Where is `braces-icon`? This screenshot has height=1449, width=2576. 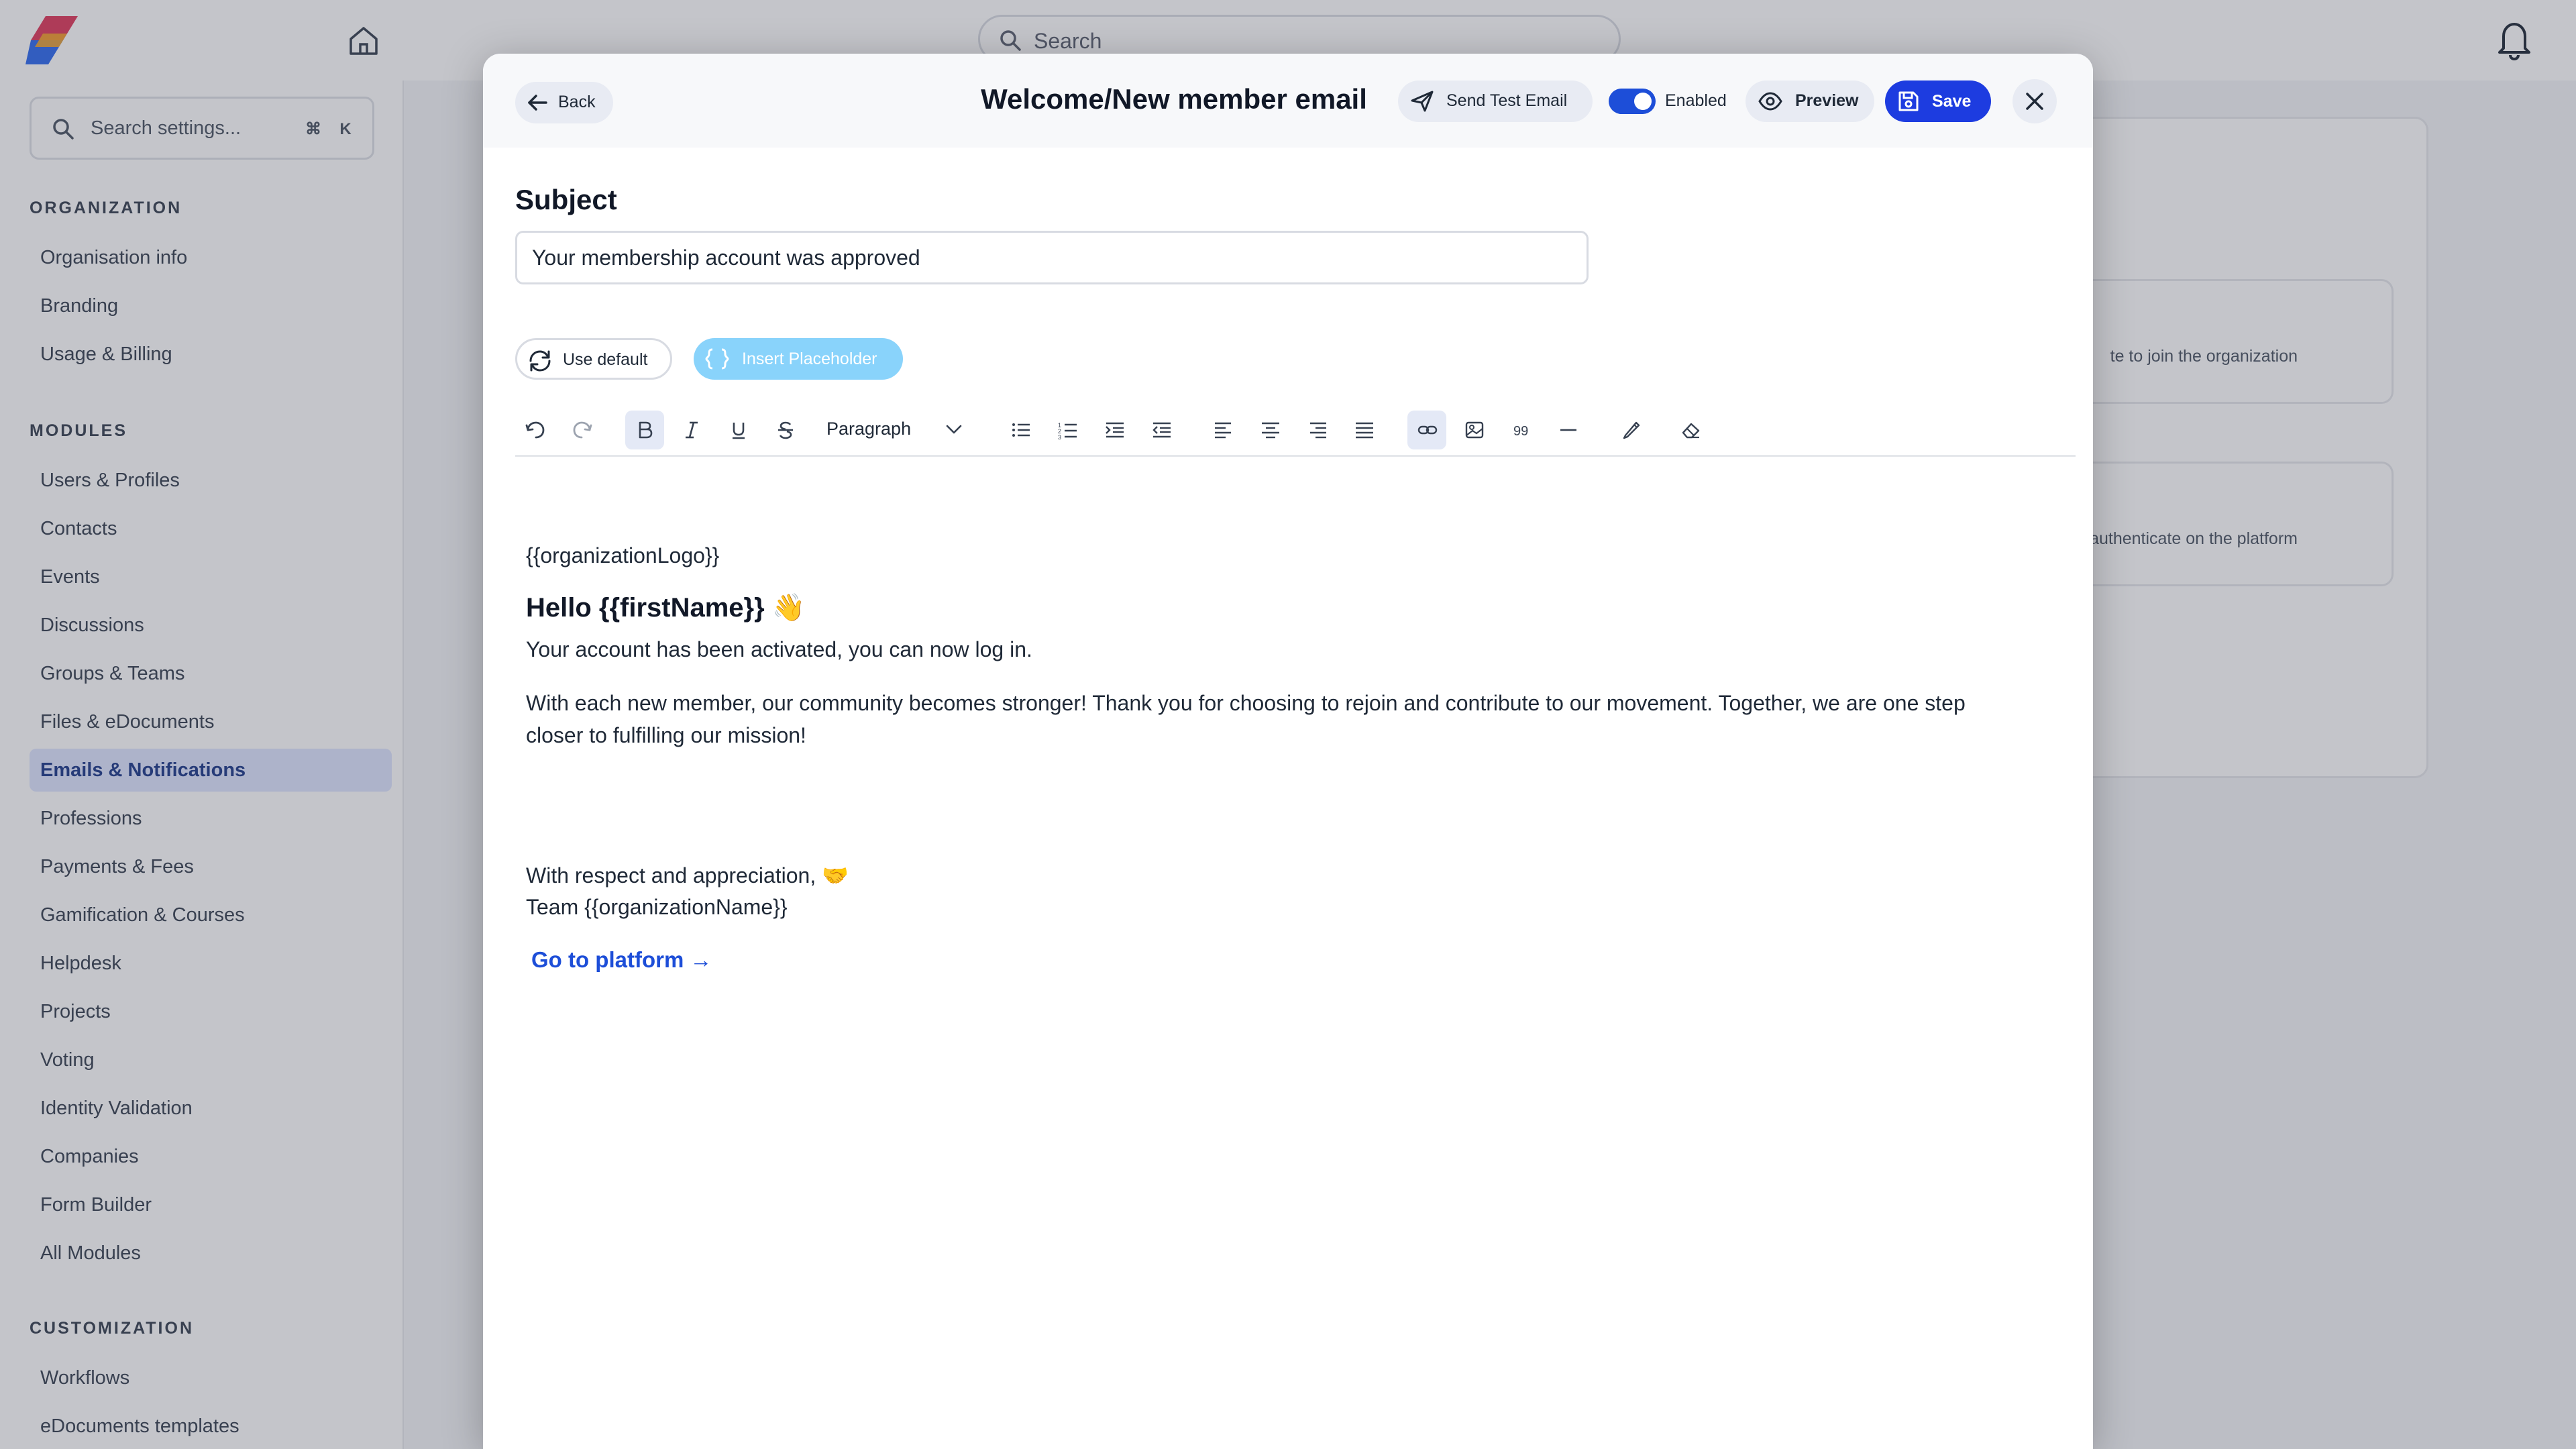
braces-icon is located at coordinates (717, 358).